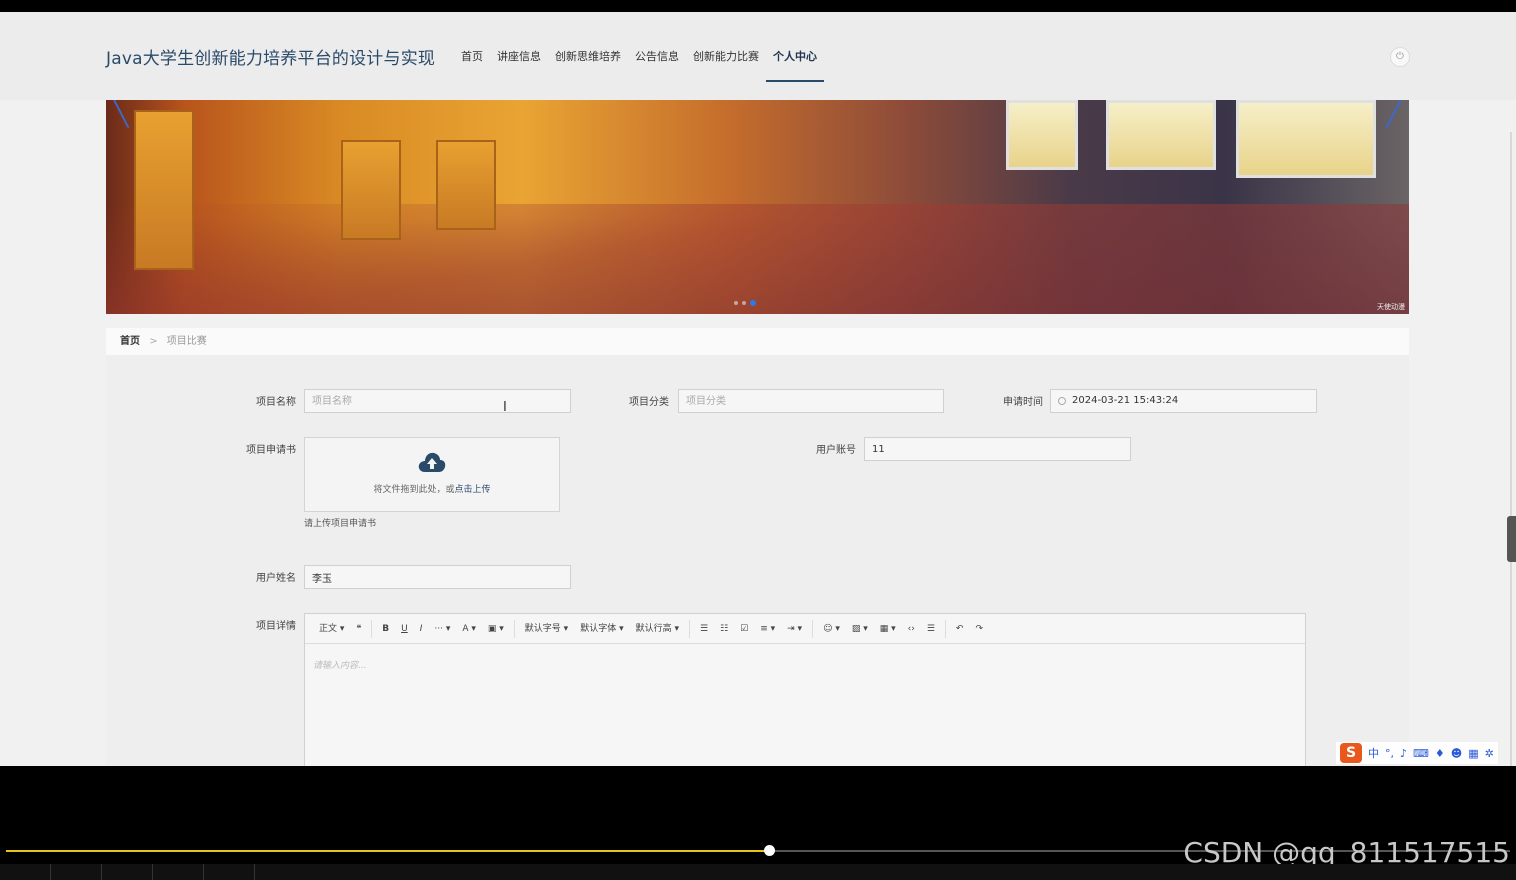  Describe the element at coordinates (744, 629) in the screenshot. I see `todo-checkbox-icon: ☑` at that location.